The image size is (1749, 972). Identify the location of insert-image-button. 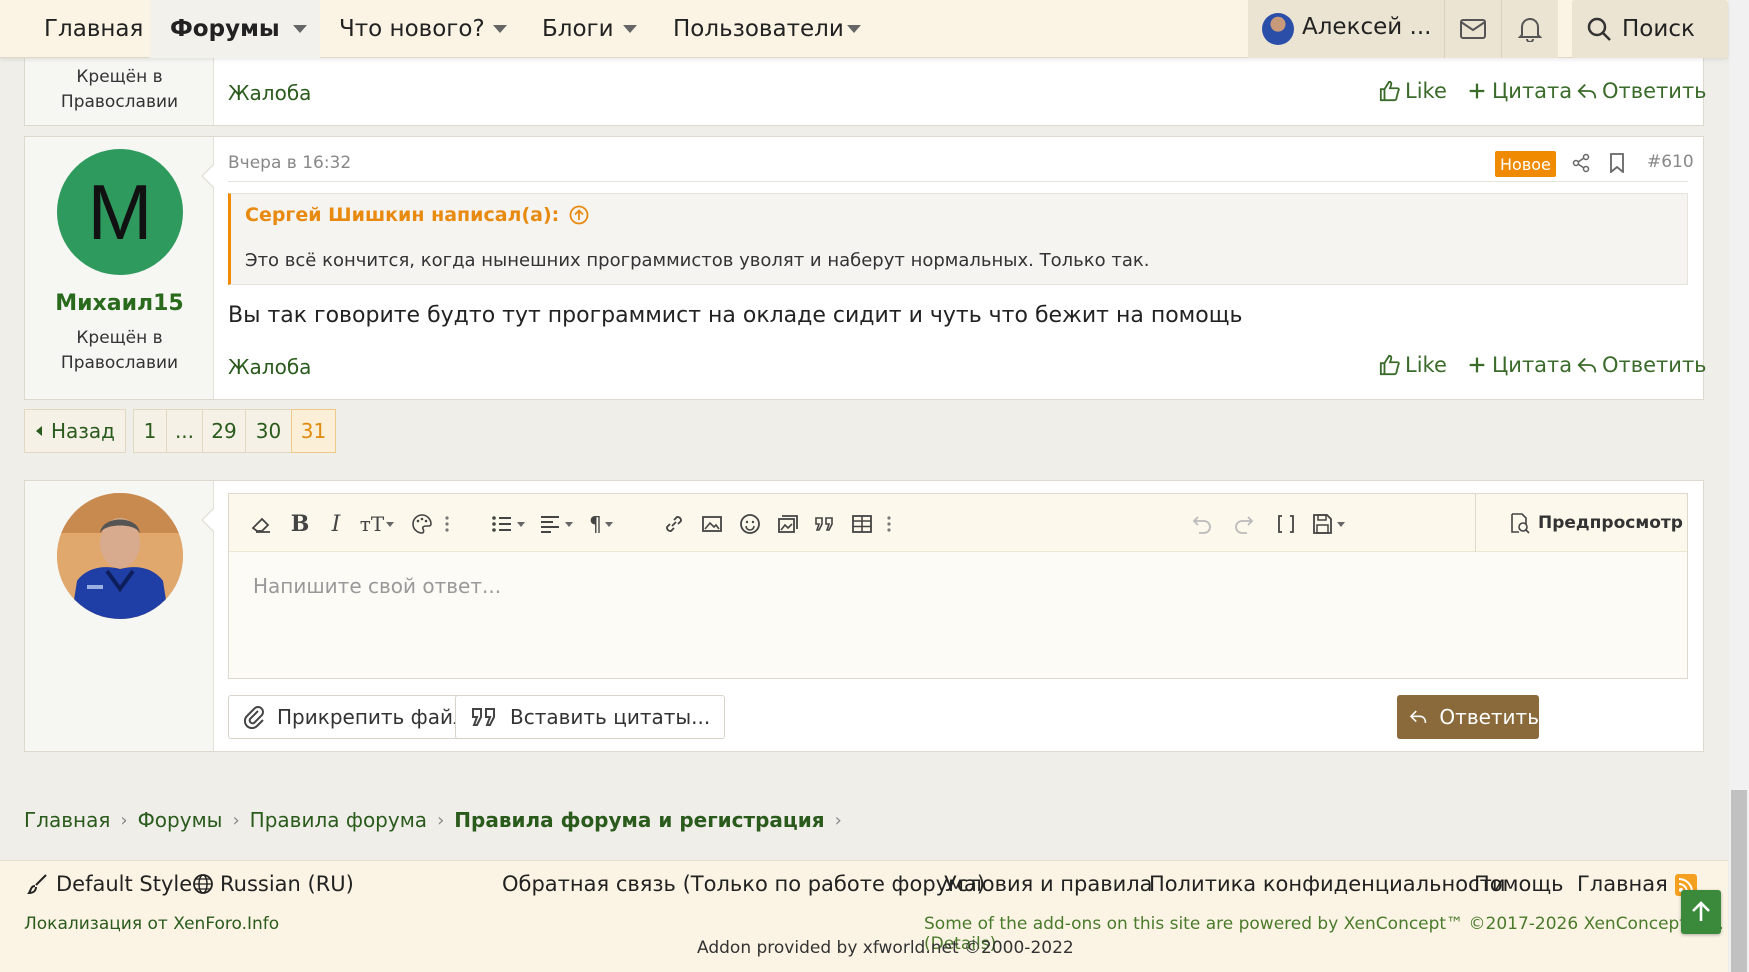
(712, 524).